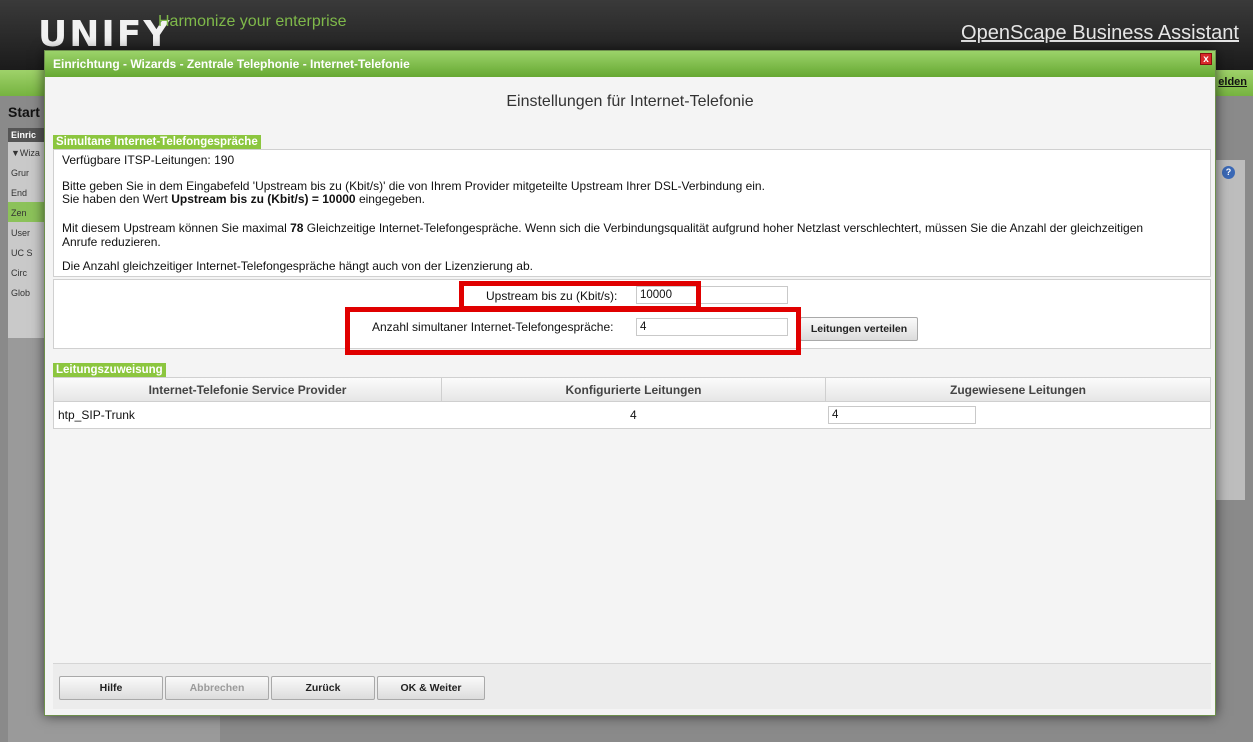  What do you see at coordinates (1018, 390) in the screenshot?
I see `column-header-assigned: Zugewiesene Leitungen` at bounding box center [1018, 390].